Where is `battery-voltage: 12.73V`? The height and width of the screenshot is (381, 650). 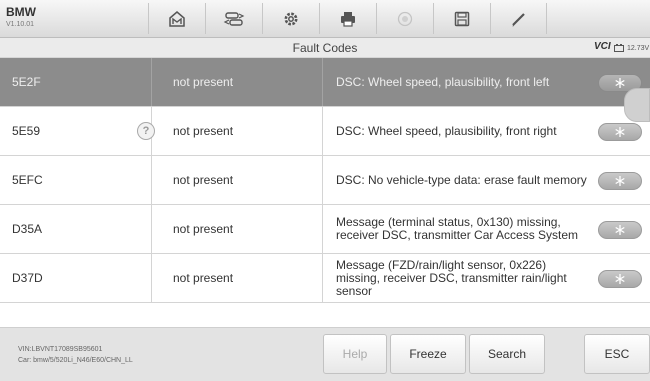 battery-voltage: 12.73V is located at coordinates (638, 48).